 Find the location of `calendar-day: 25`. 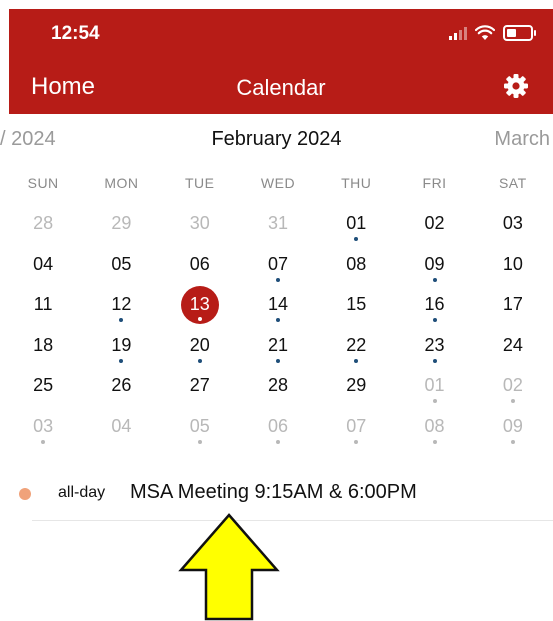

calendar-day: 25 is located at coordinates (43, 387).